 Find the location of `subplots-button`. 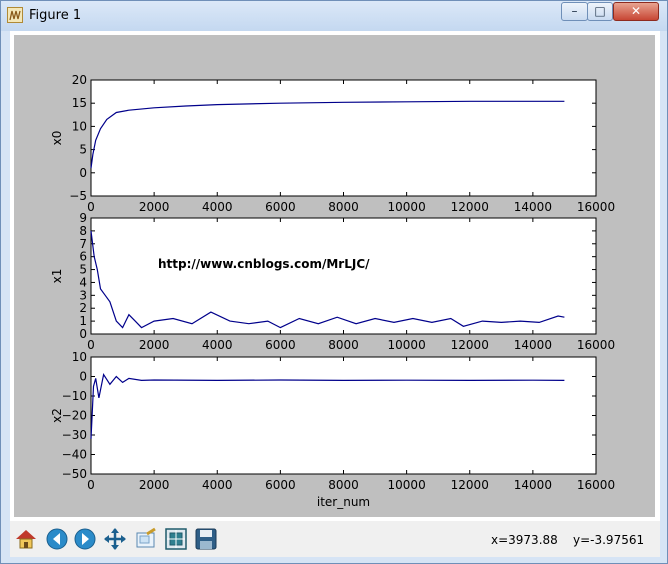

subplots-button is located at coordinates (176, 539).